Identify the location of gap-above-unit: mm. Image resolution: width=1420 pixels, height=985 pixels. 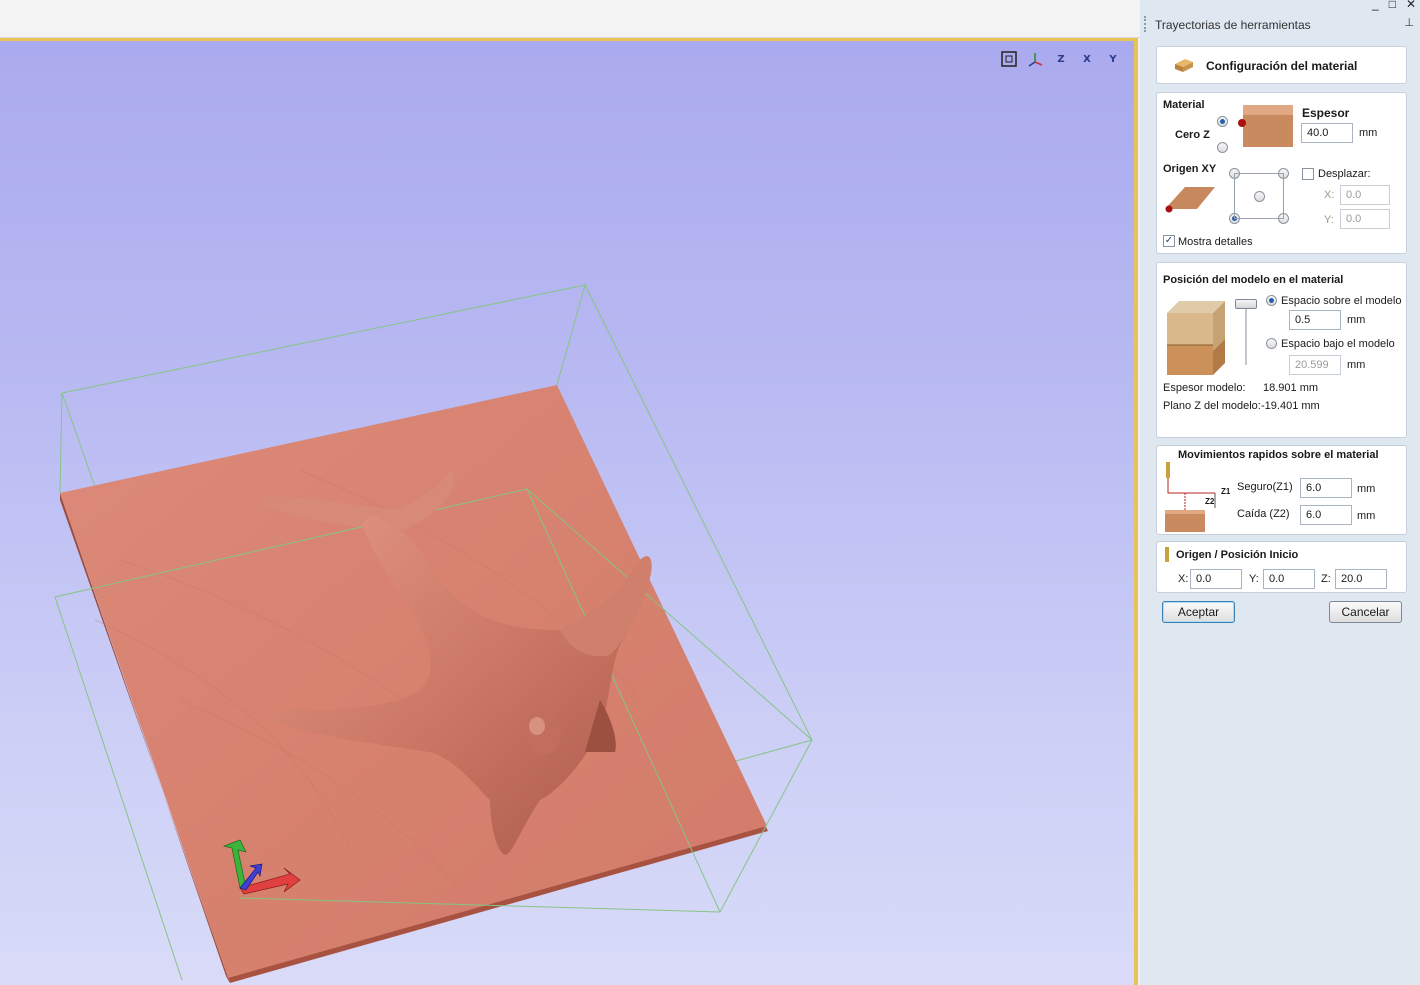
(1356, 320).